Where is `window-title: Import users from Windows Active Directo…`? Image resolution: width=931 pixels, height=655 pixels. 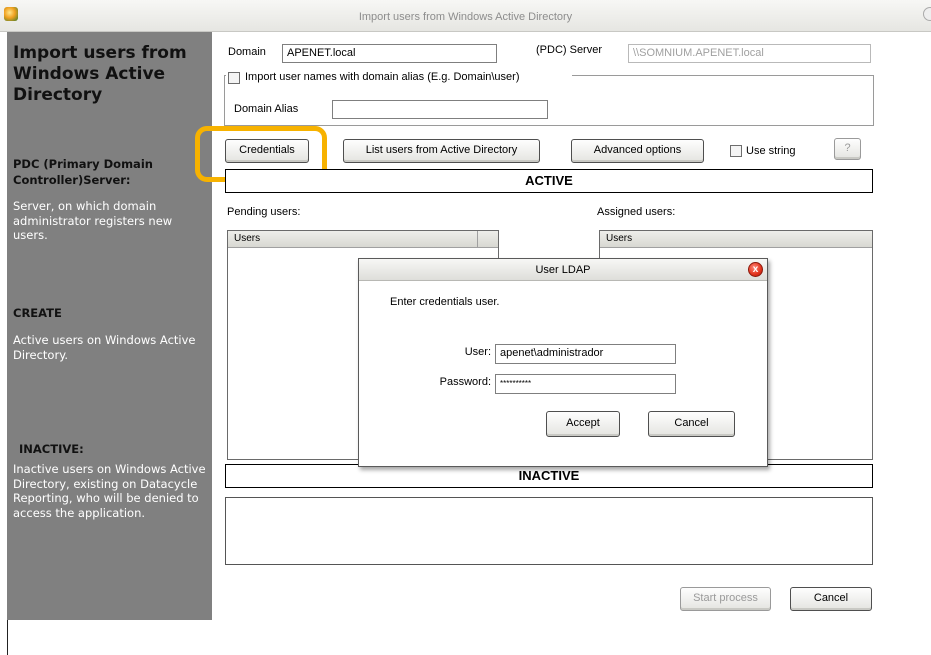
window-title: Import users from Windows Active Directo… is located at coordinates (465, 17).